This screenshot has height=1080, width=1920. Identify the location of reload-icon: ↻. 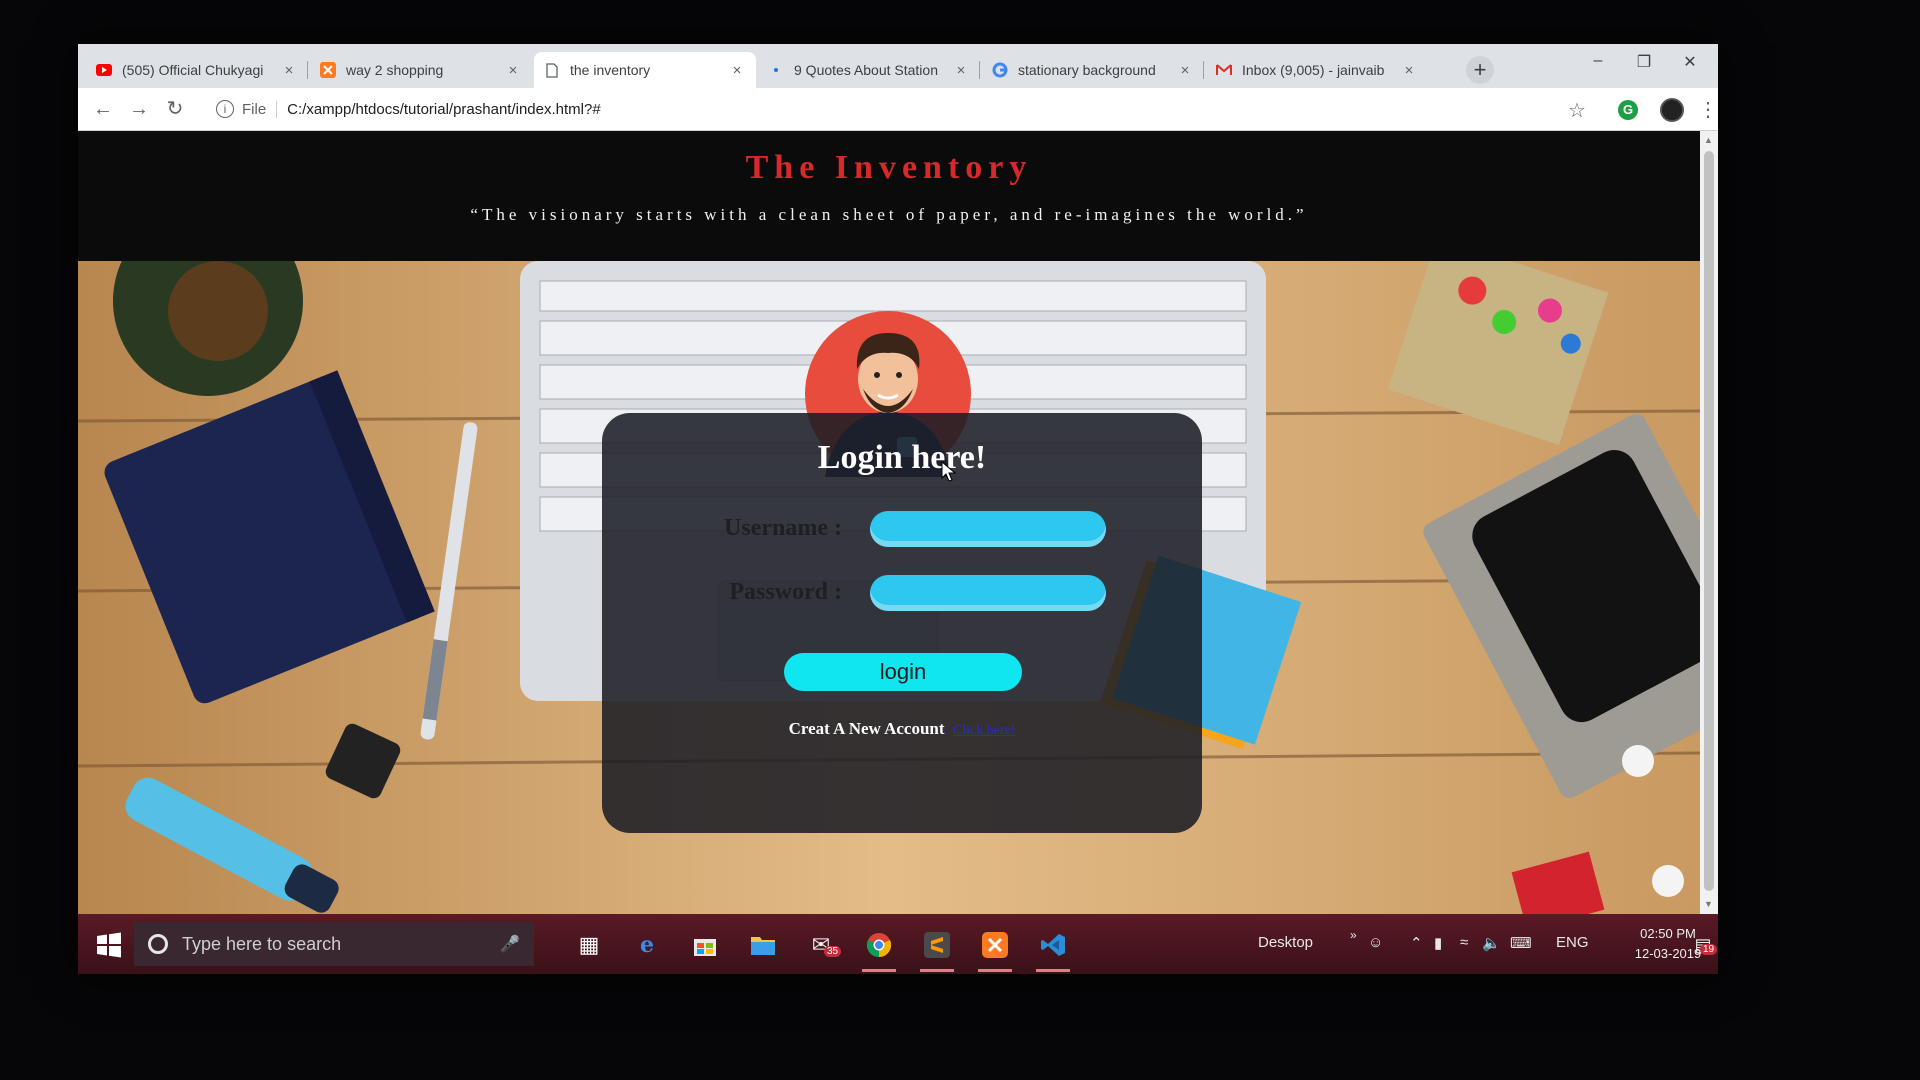
(175, 109).